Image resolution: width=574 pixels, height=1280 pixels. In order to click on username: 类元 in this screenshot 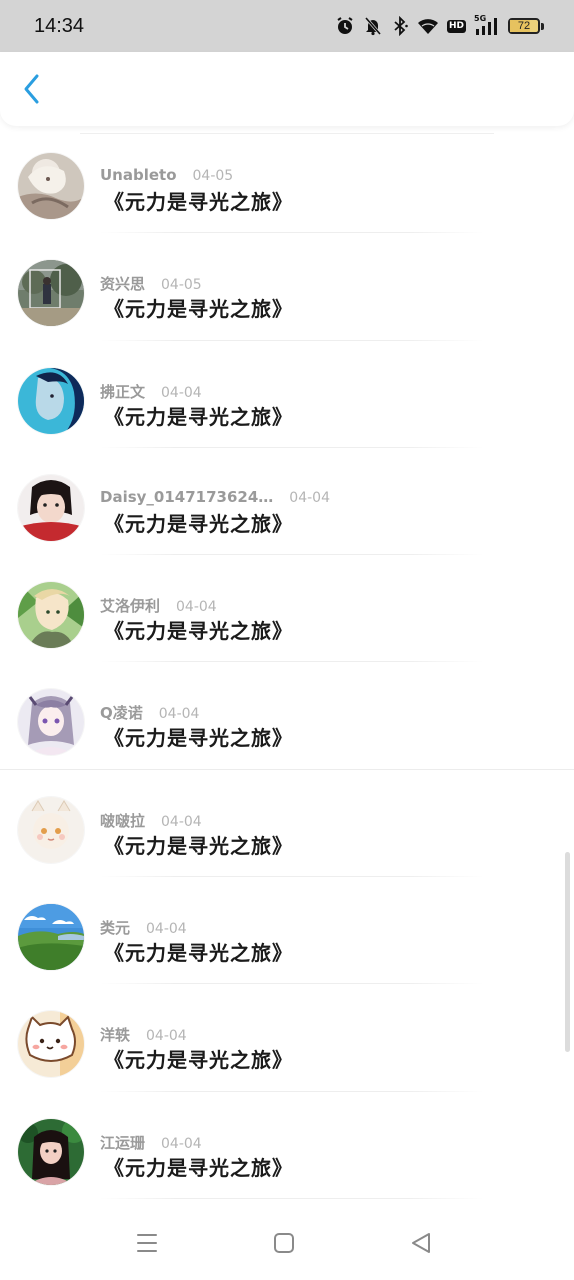, I will do `click(115, 927)`.